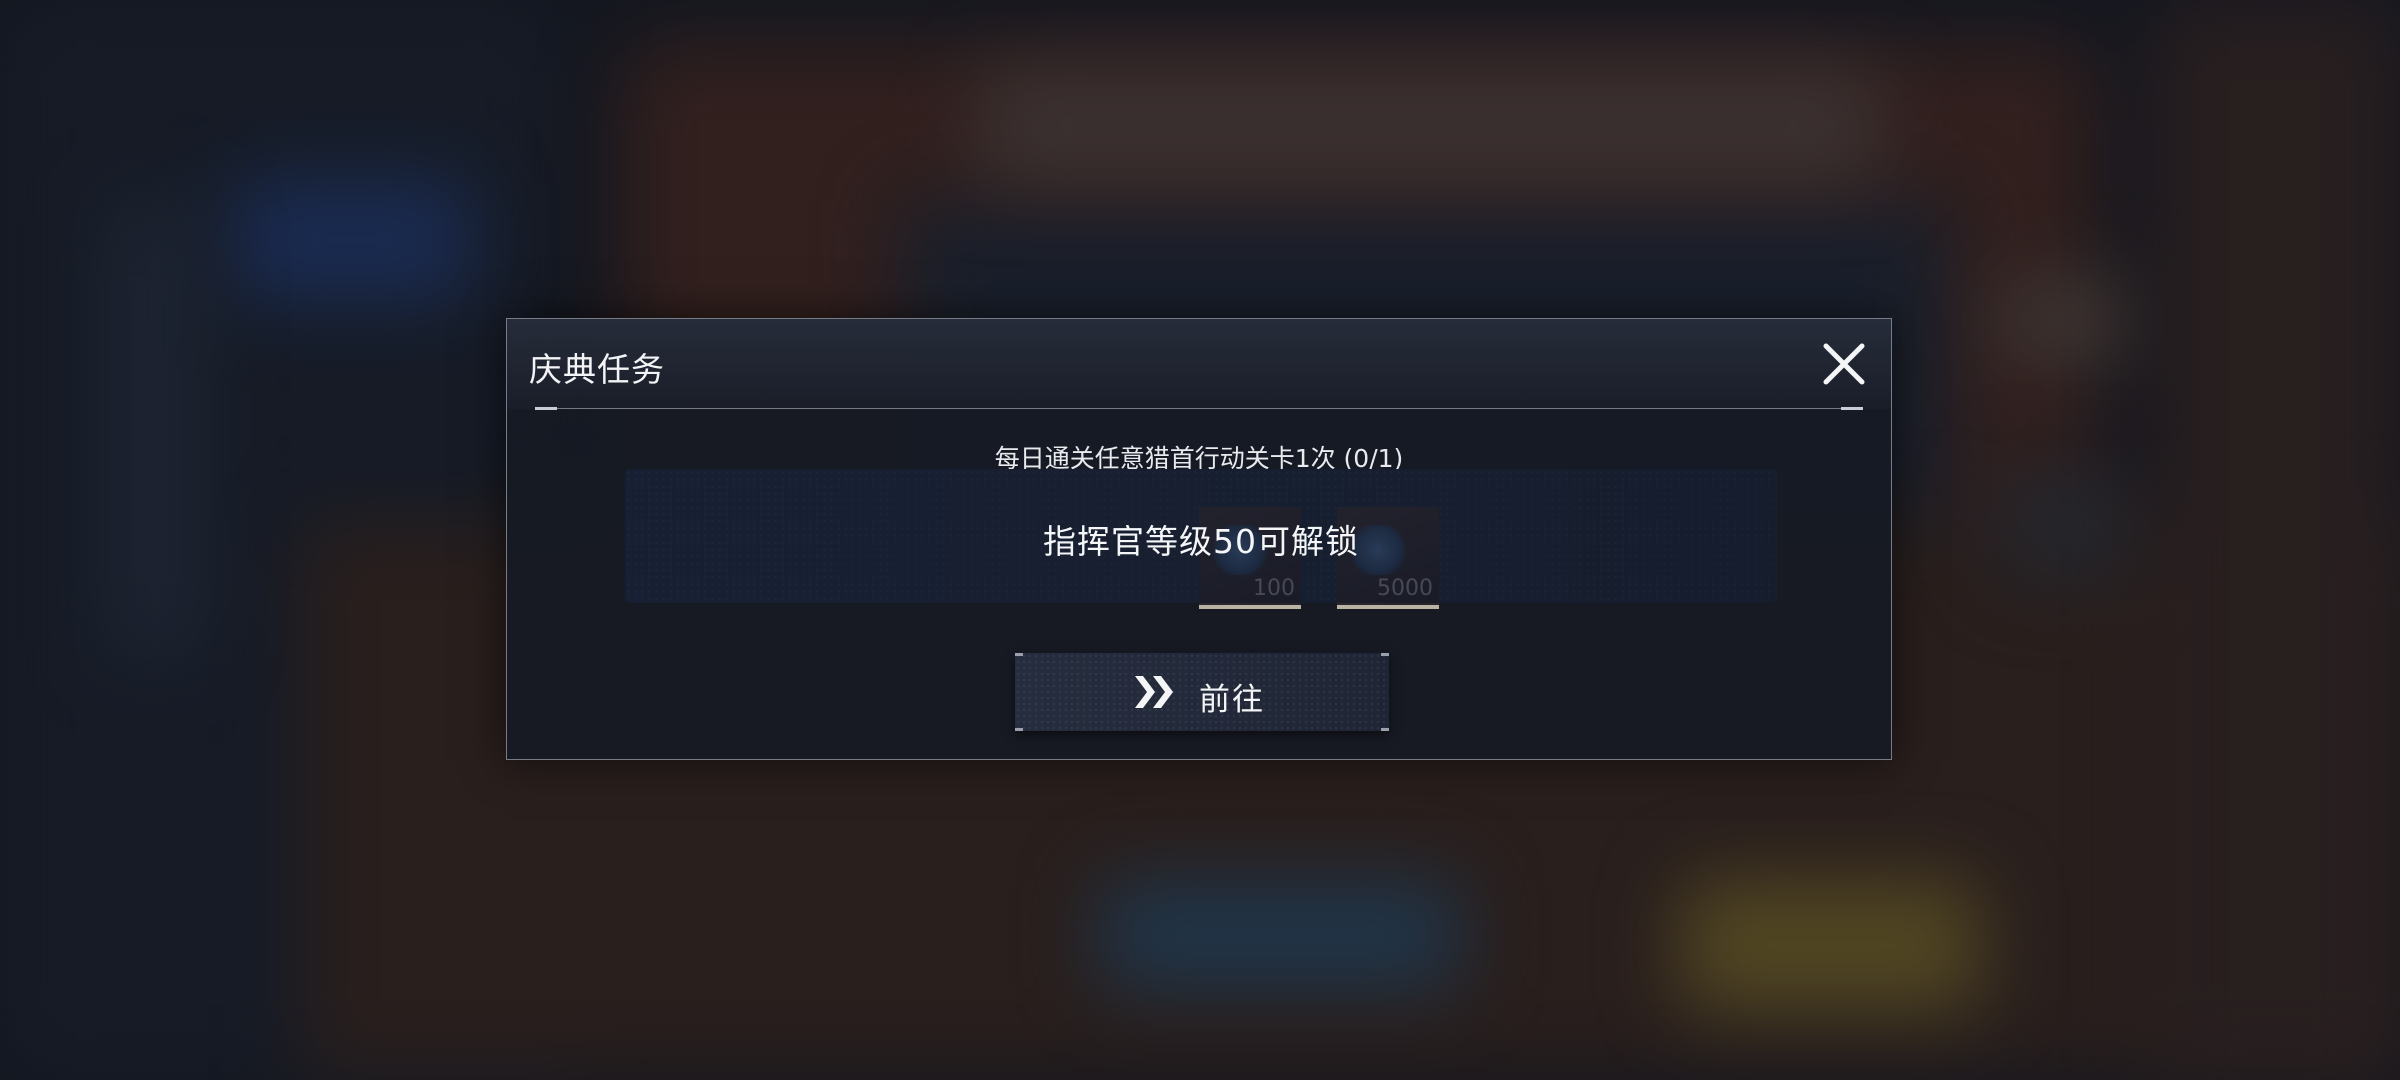  I want to click on close-icon, so click(1844, 364).